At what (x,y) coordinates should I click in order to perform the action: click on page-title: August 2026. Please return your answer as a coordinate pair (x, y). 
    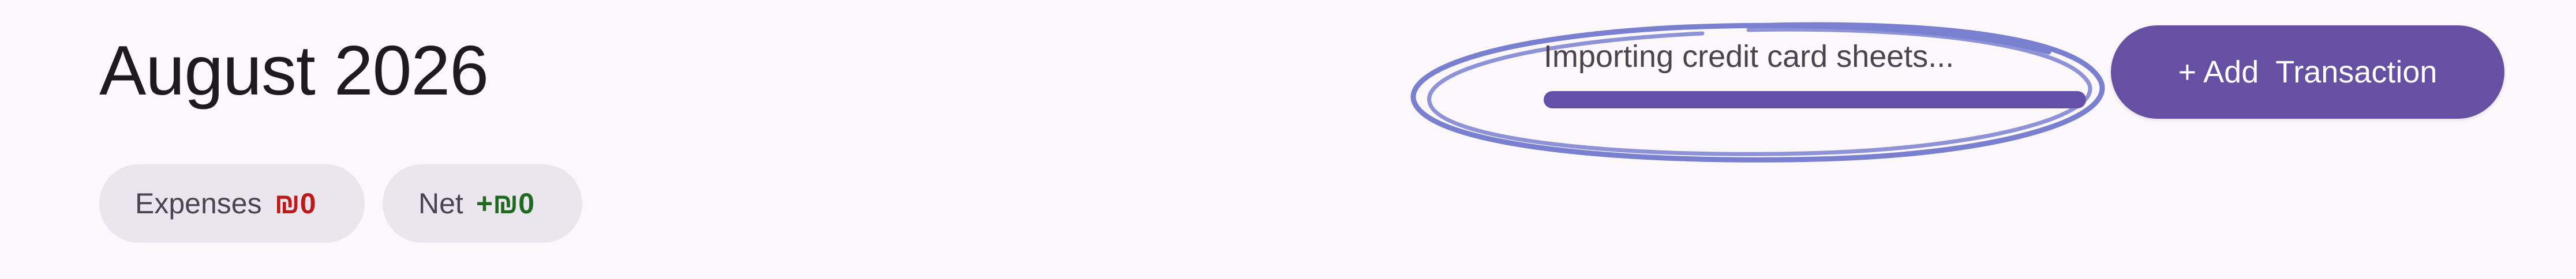
    Looking at the image, I should click on (294, 70).